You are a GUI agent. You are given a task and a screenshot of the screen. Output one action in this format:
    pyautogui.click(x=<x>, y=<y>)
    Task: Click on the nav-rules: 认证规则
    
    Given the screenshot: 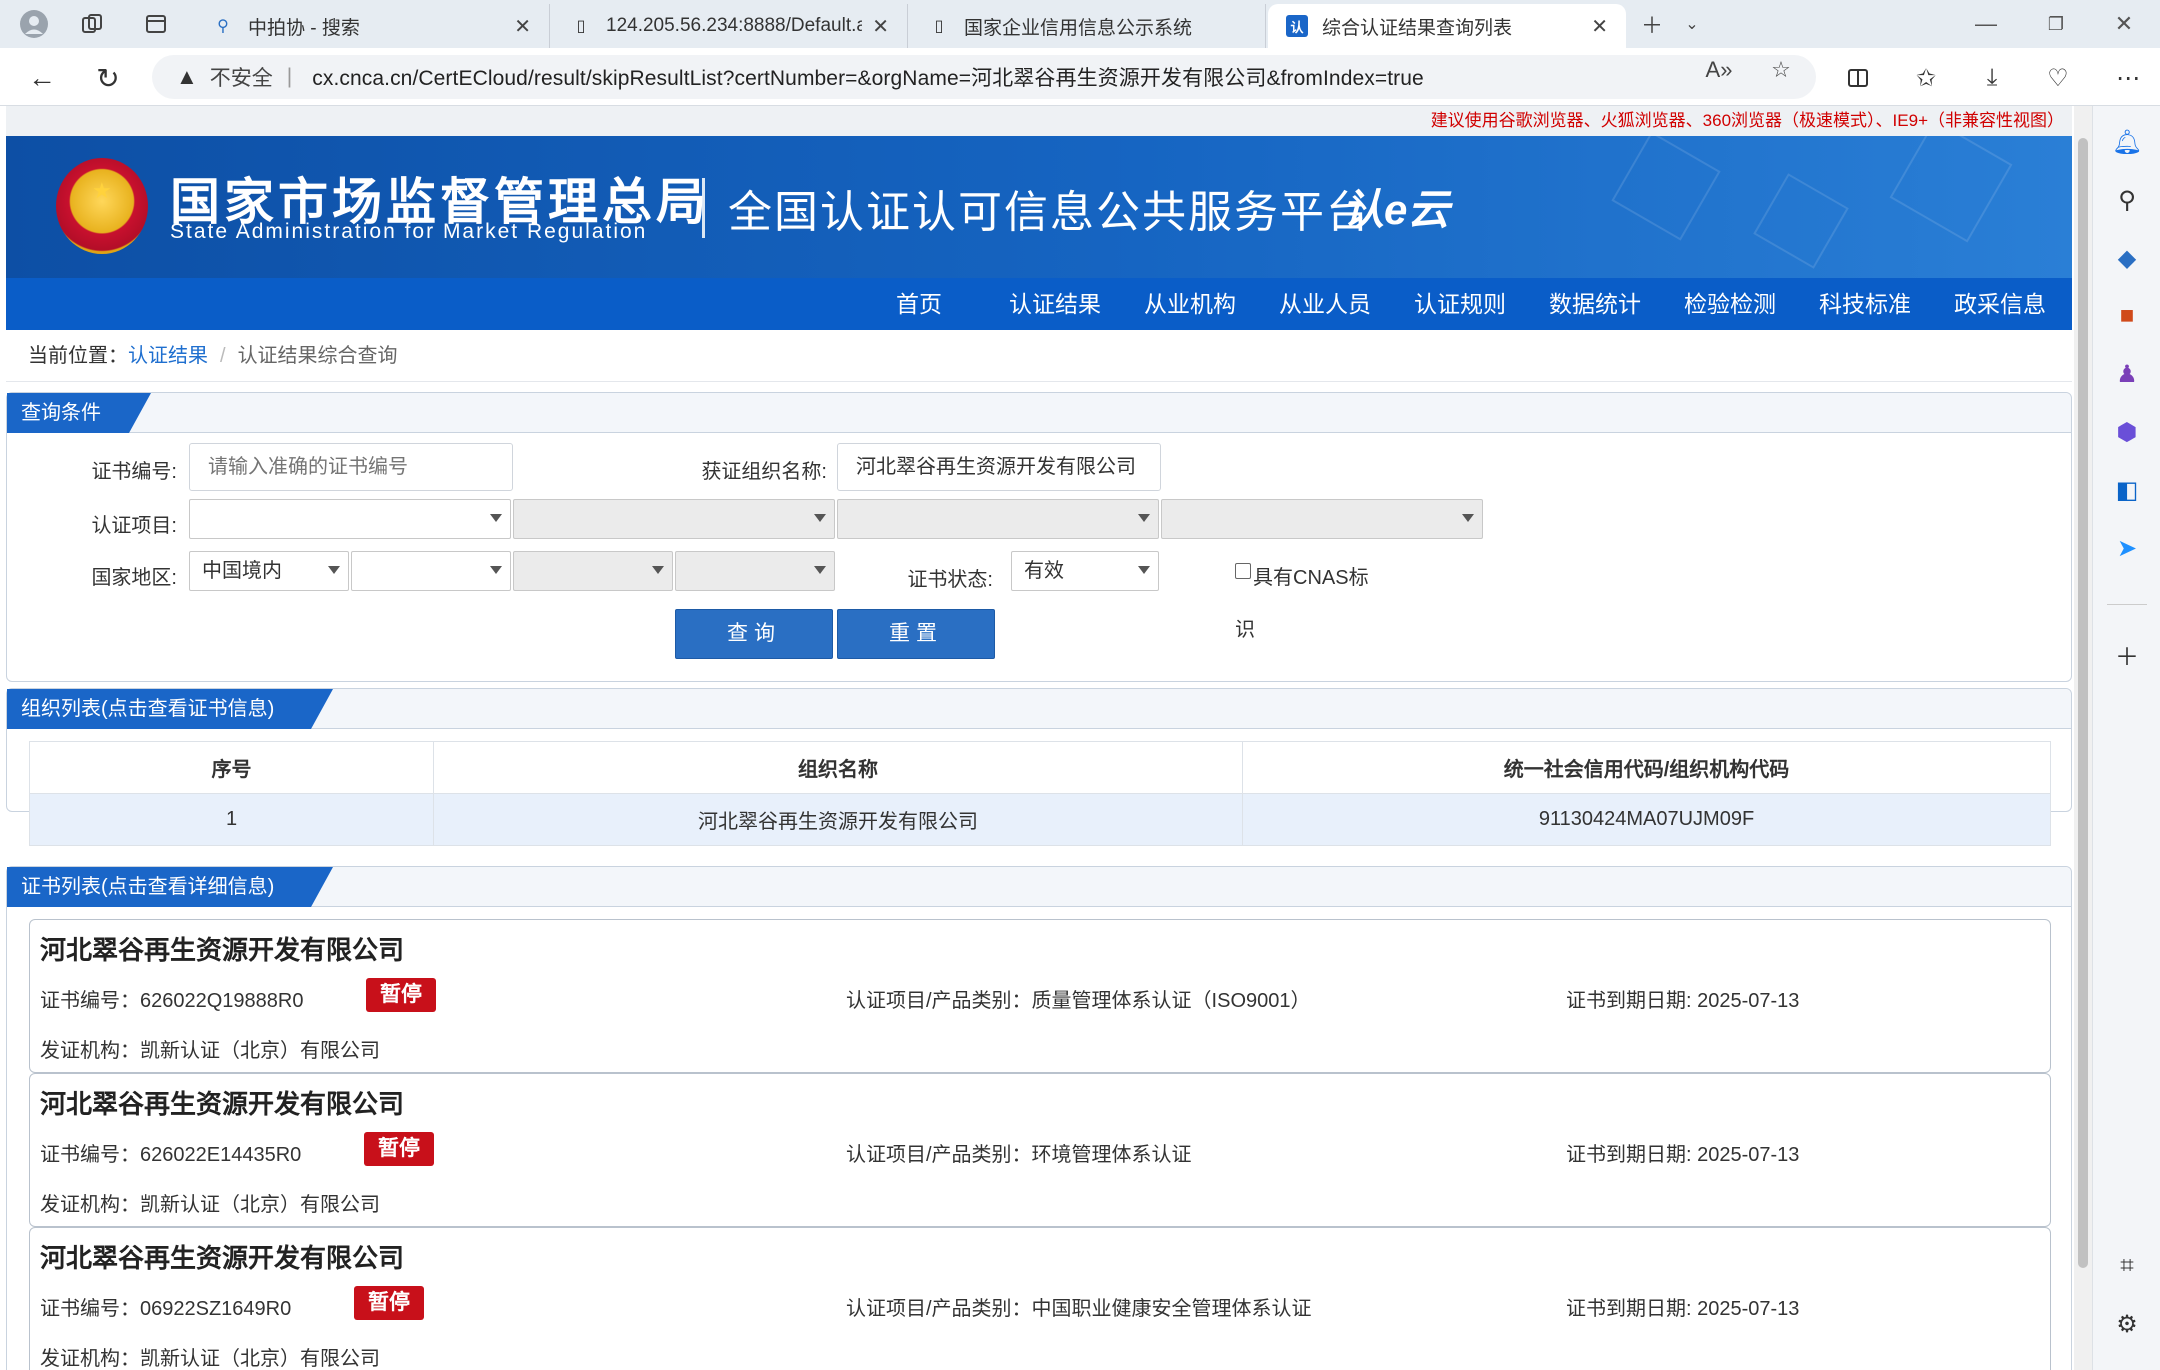 What is the action you would take?
    pyautogui.click(x=1460, y=304)
    